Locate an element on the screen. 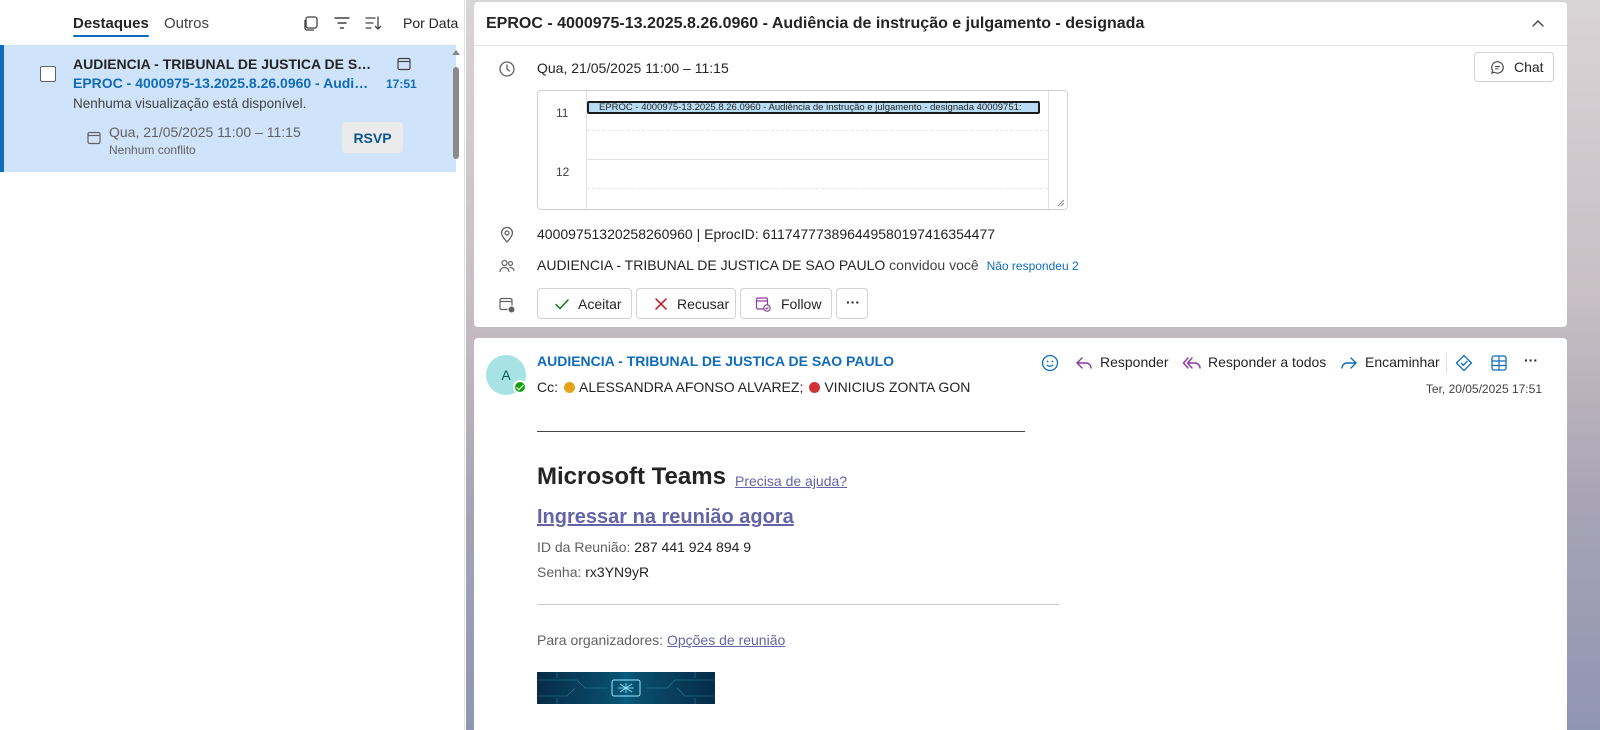  reply-button: Responder is located at coordinates (1124, 362).